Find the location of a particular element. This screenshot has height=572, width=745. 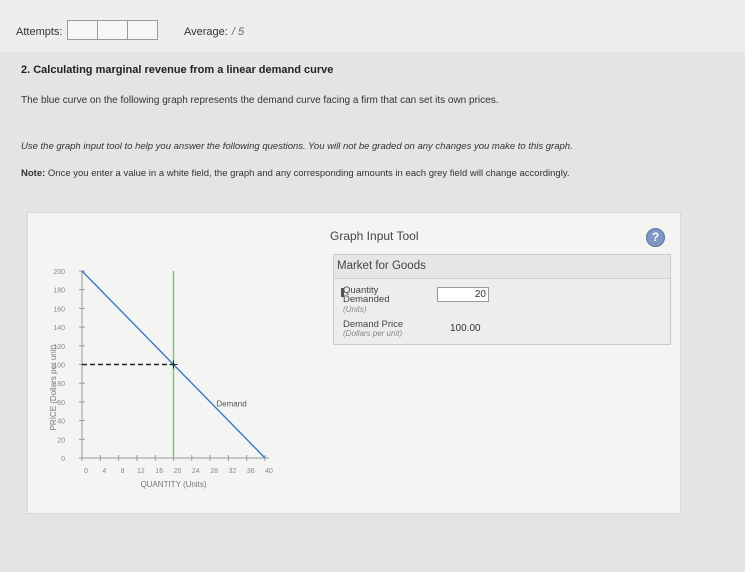

price-value: 100.00 is located at coordinates (465, 328).